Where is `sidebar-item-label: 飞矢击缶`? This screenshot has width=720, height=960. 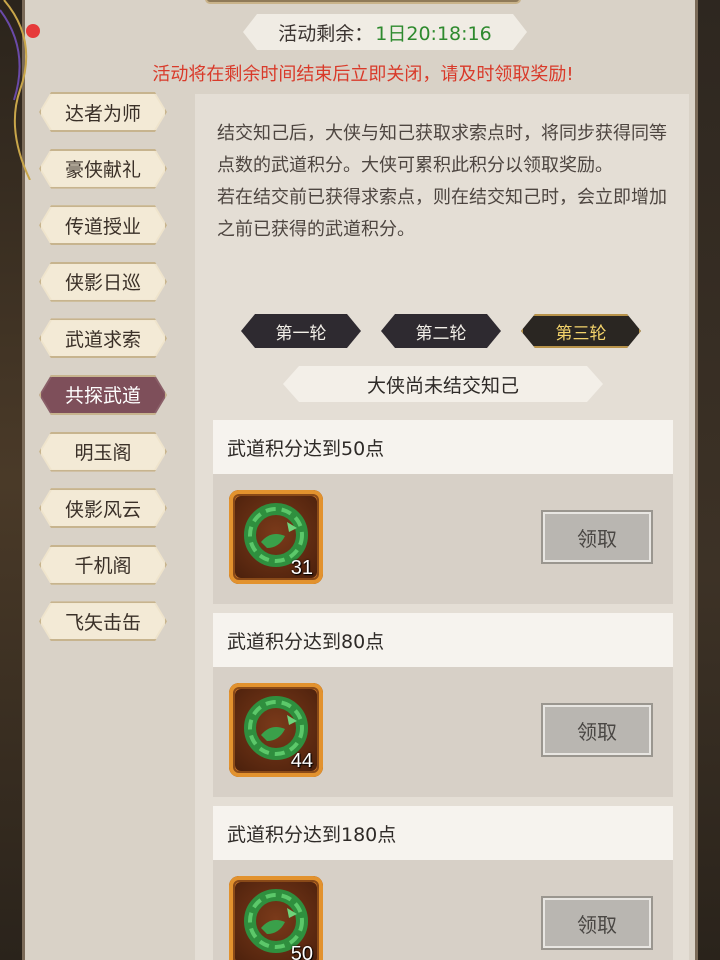
sidebar-item-label: 飞矢击缶 is located at coordinates (102, 622).